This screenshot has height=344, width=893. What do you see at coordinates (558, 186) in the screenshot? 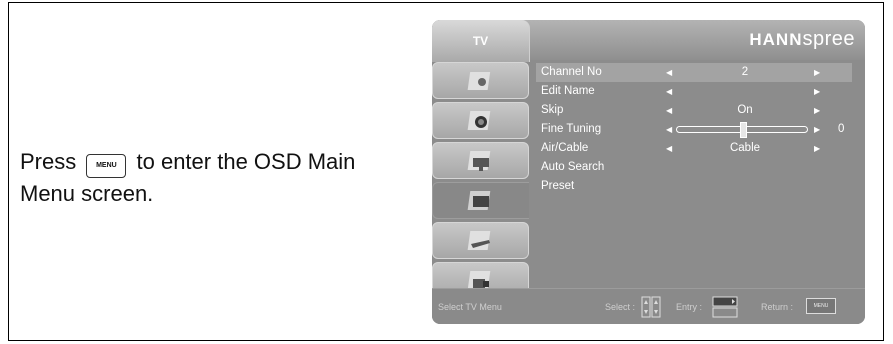
I see `setting-label: Preset` at bounding box center [558, 186].